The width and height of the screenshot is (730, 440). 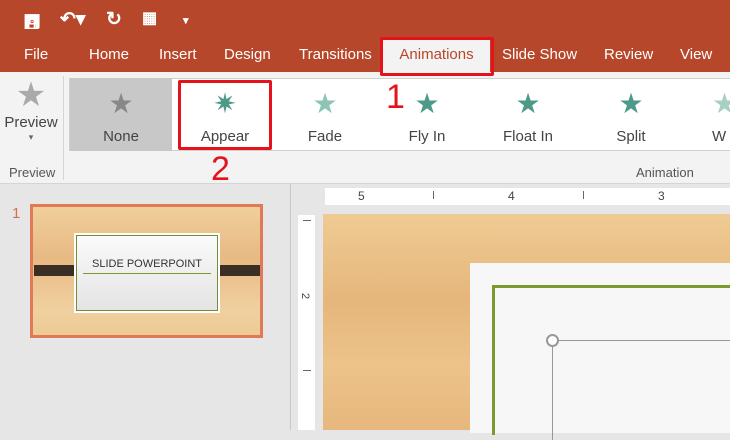 I want to click on star-icon: ★, so click(x=121, y=103).